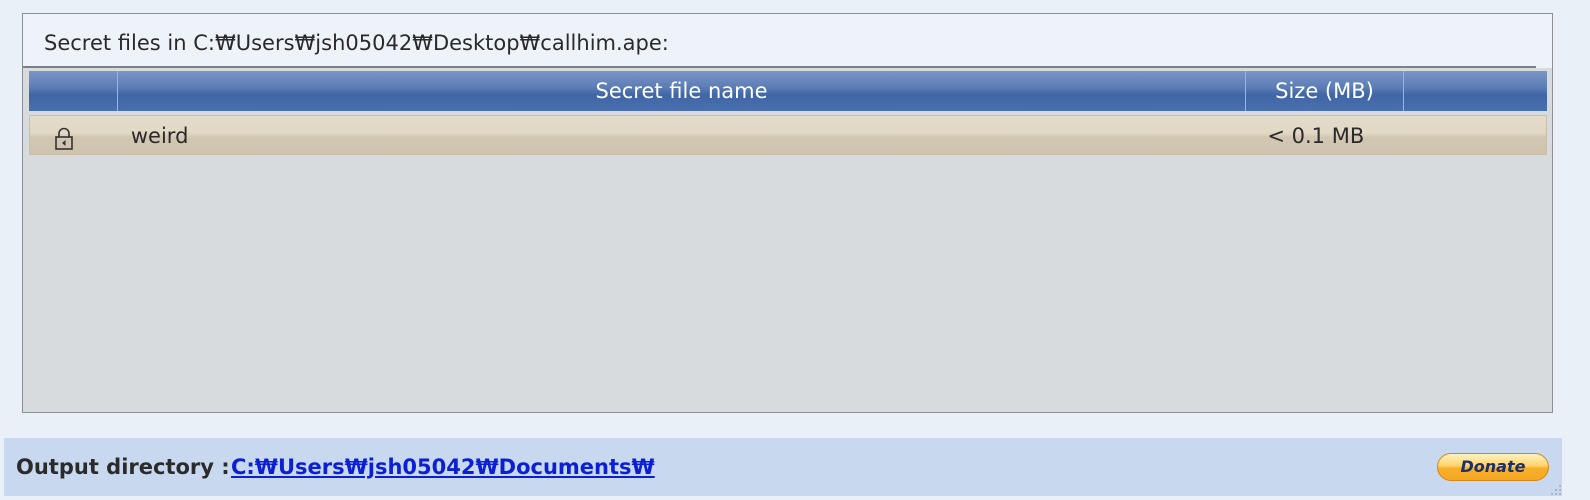 The width and height of the screenshot is (1590, 500). What do you see at coordinates (1474, 135) in the screenshot?
I see `row-extra-cell` at bounding box center [1474, 135].